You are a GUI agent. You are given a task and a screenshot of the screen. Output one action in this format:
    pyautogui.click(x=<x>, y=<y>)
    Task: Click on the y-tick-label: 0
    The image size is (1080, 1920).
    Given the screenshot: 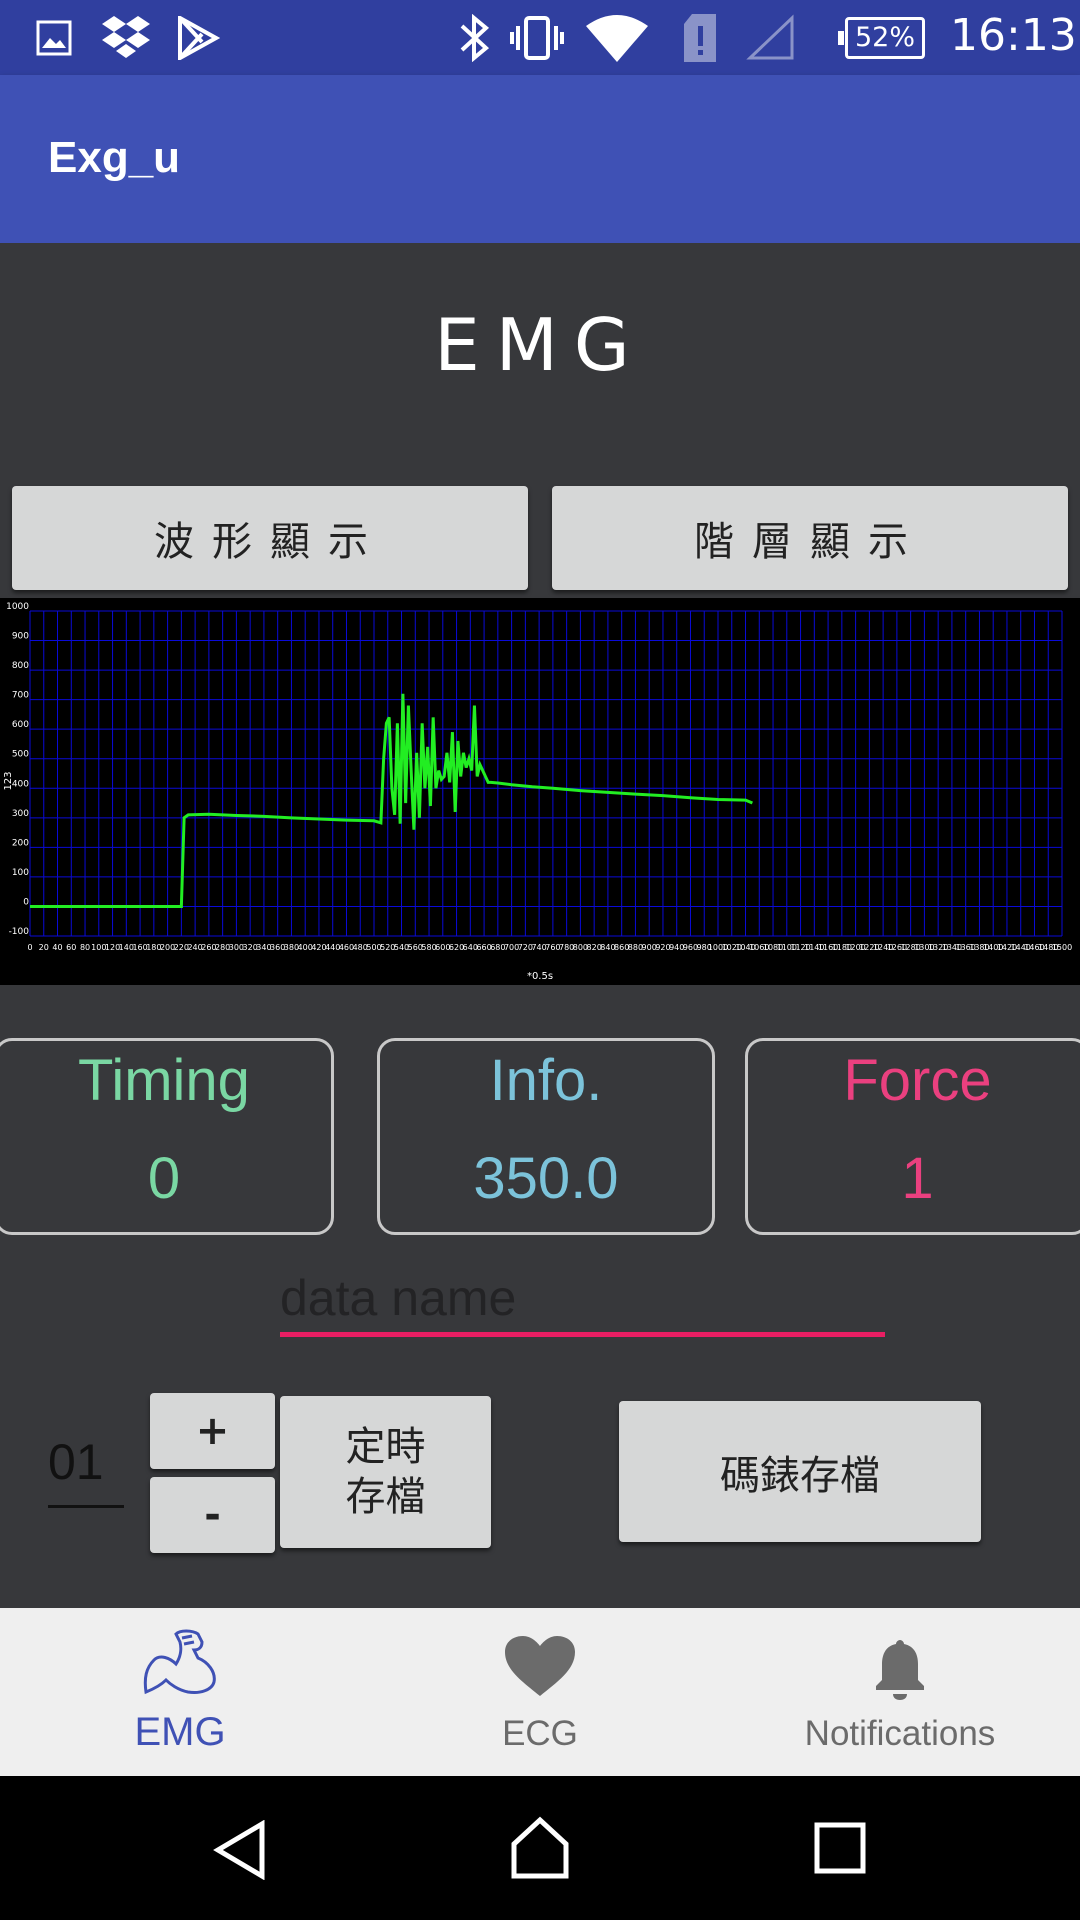 What is the action you would take?
    pyautogui.click(x=26, y=902)
    